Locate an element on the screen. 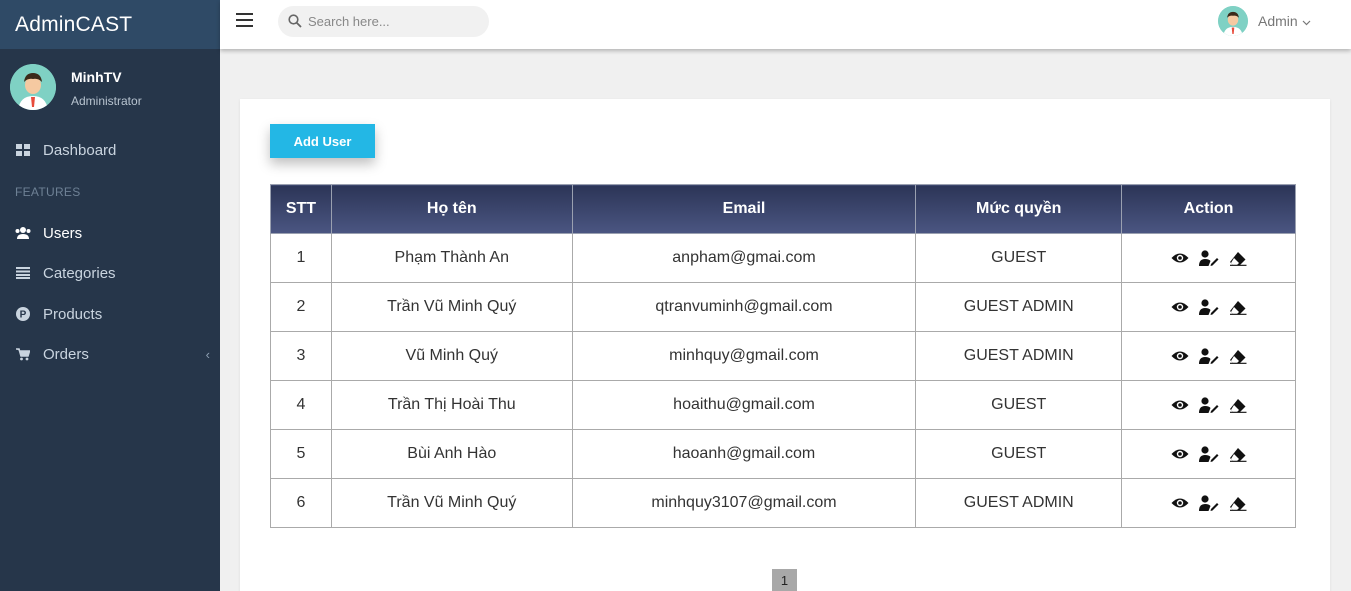 This screenshot has width=1351, height=591. sidebar-item-label: Categories is located at coordinates (79, 273).